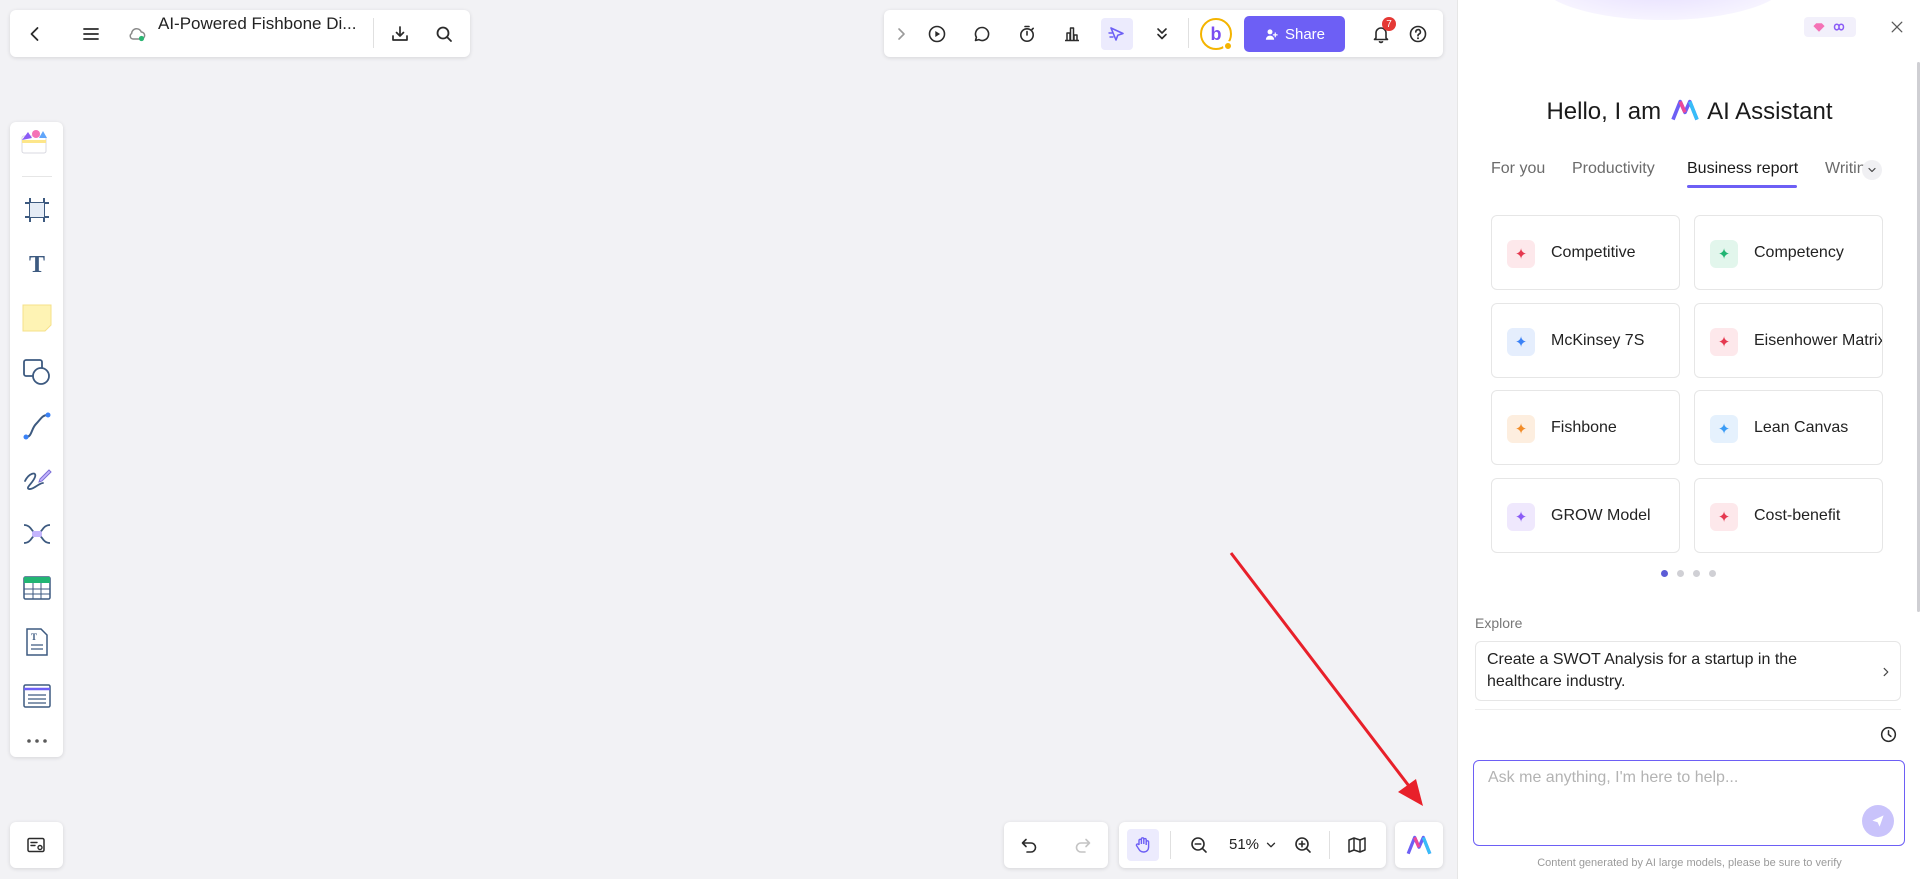 The width and height of the screenshot is (1920, 879). I want to click on ai-chat-input, so click(1689, 803).